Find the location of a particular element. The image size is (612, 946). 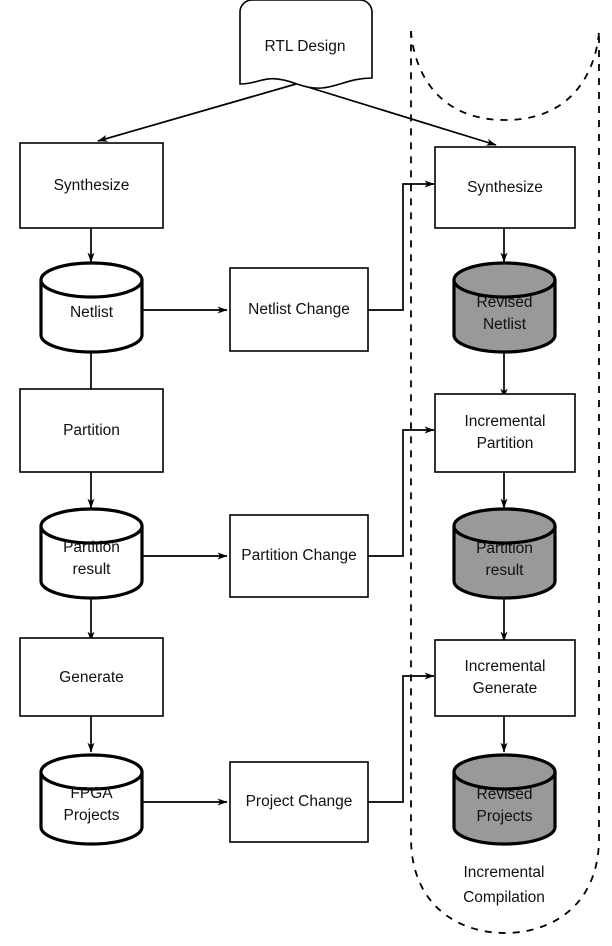

partition-result-cylinder-top is located at coordinates (91, 526).